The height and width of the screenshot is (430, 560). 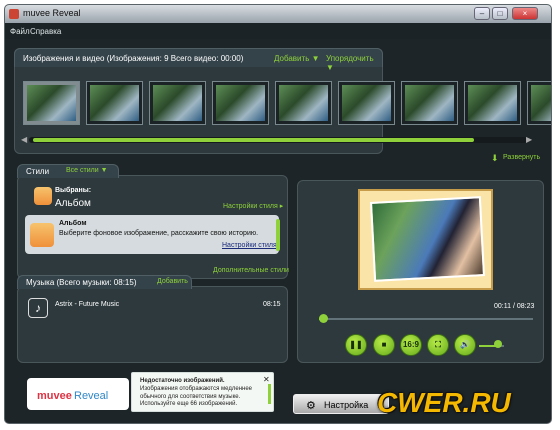 I want to click on notice-scrollbar, so click(x=269, y=394).